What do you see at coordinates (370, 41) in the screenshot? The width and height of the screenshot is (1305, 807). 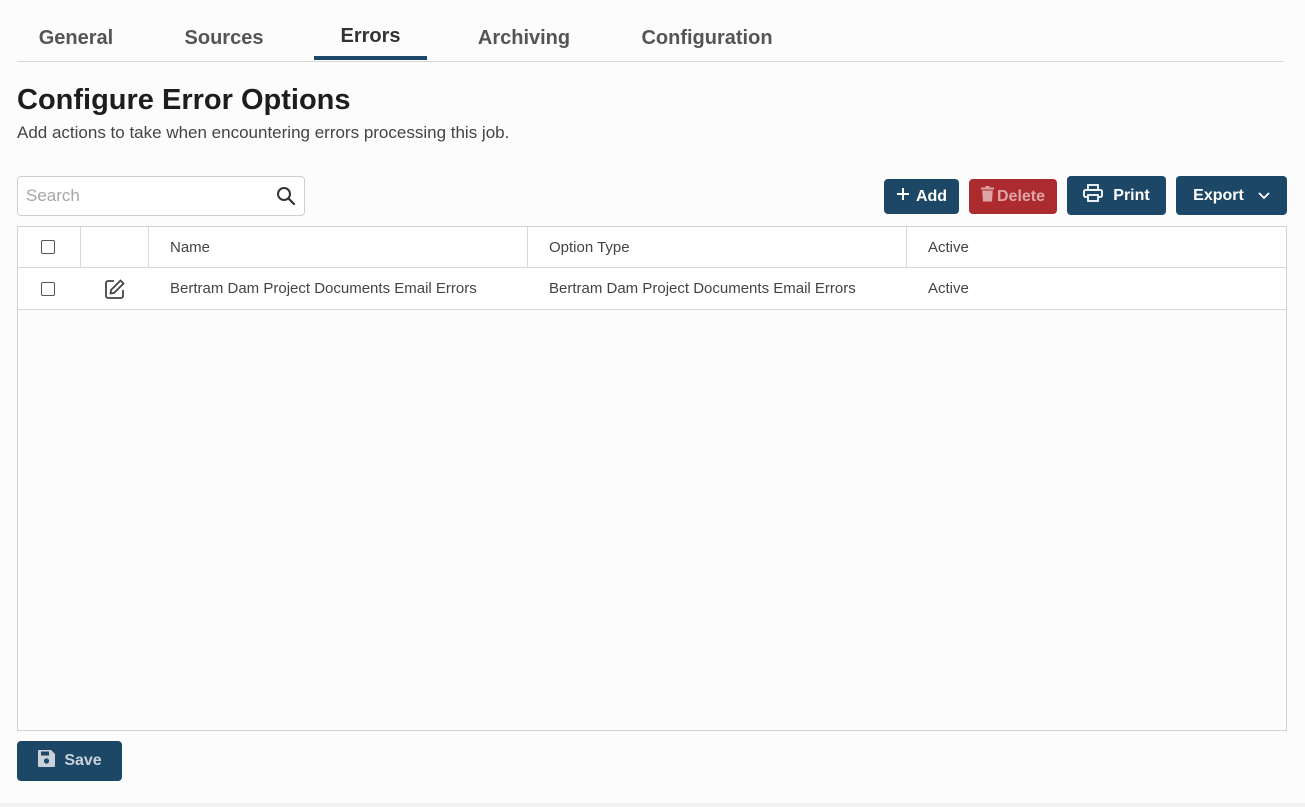 I see `tab-errors: Errors` at bounding box center [370, 41].